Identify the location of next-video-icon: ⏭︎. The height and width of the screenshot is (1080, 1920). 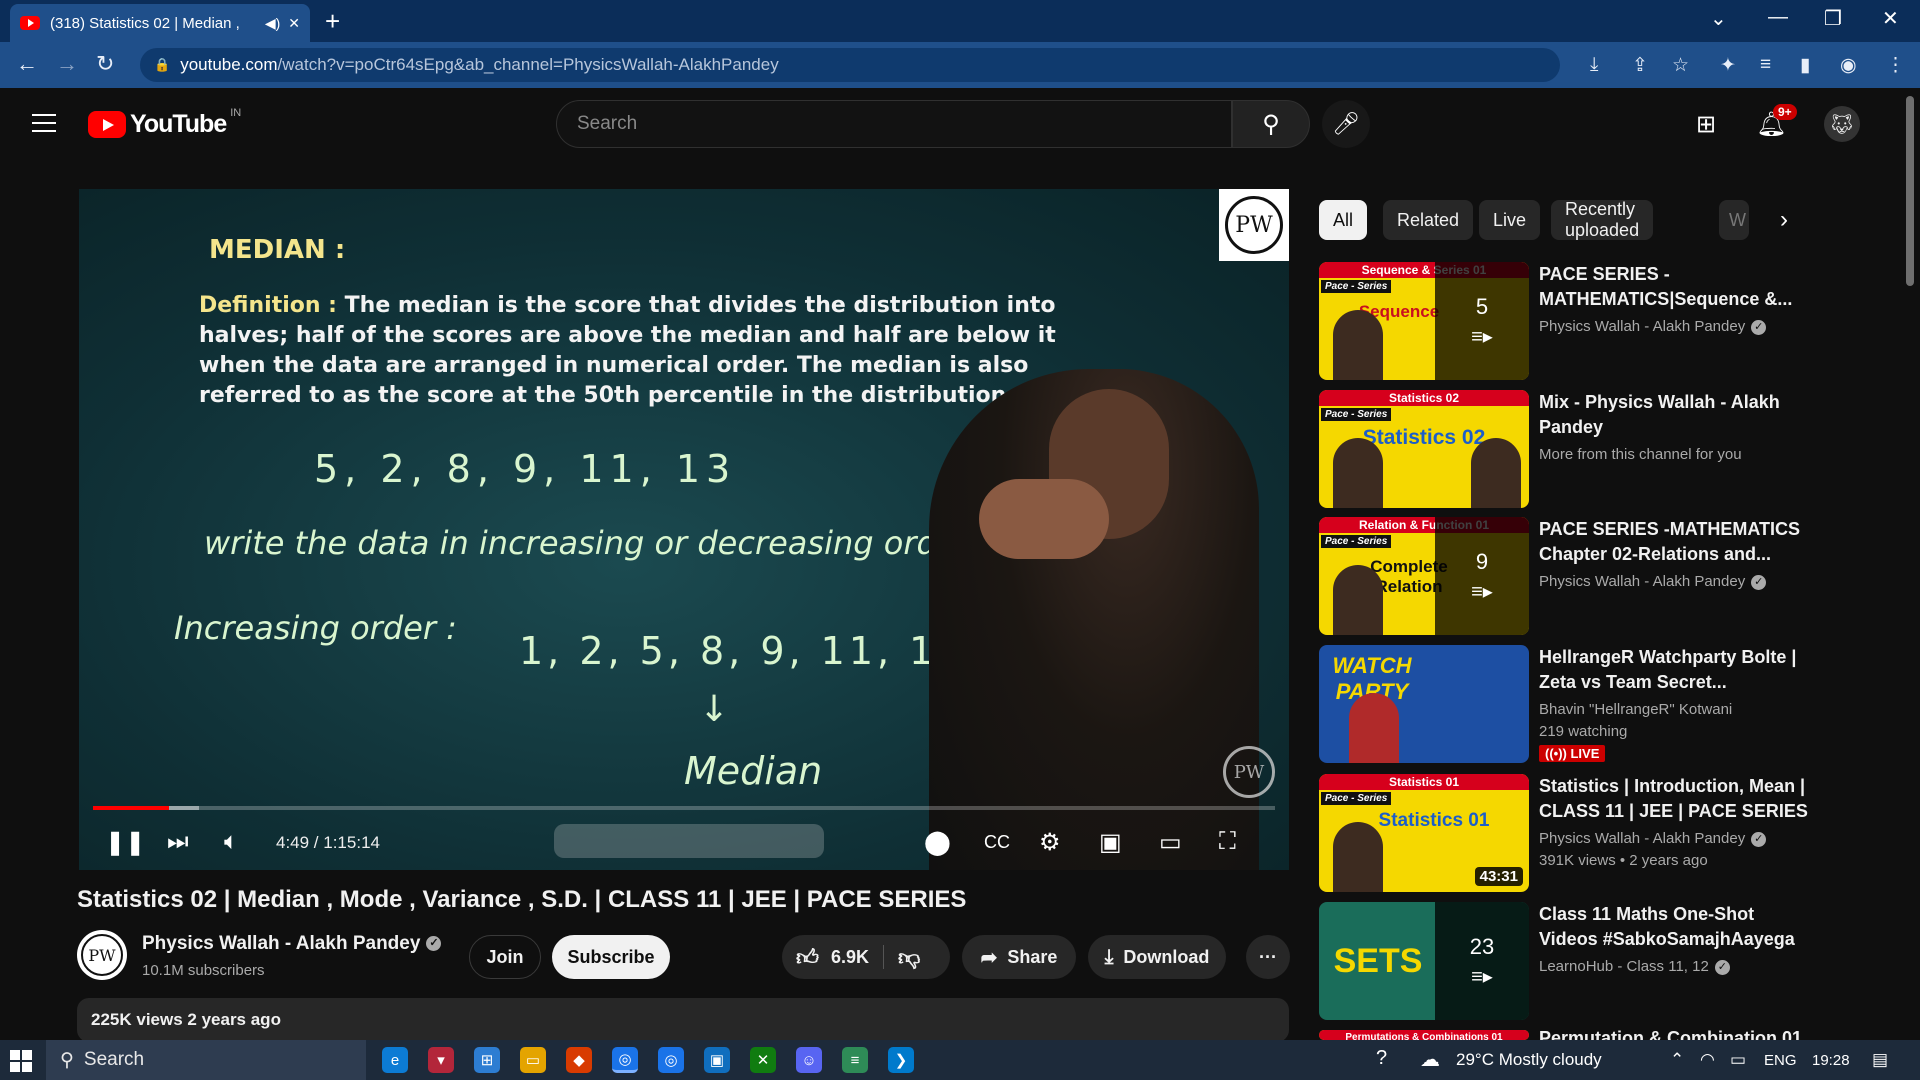
(178, 842).